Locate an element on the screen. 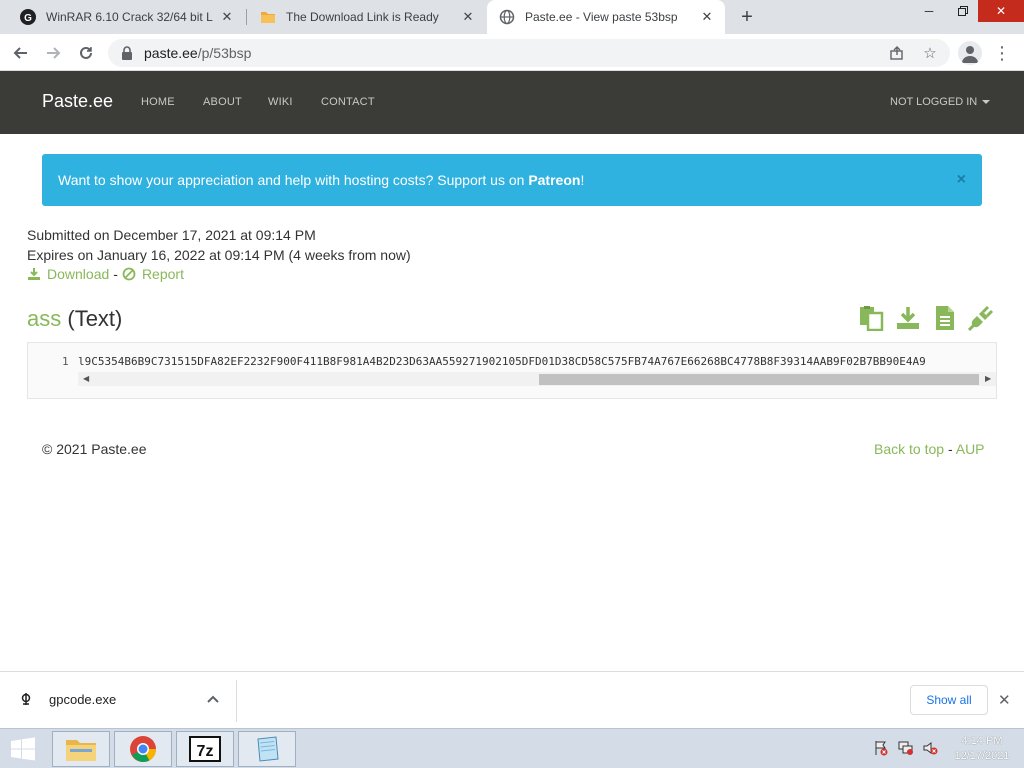 The height and width of the screenshot is (768, 1024). footer-links: Back to top - AUP is located at coordinates (929, 449).